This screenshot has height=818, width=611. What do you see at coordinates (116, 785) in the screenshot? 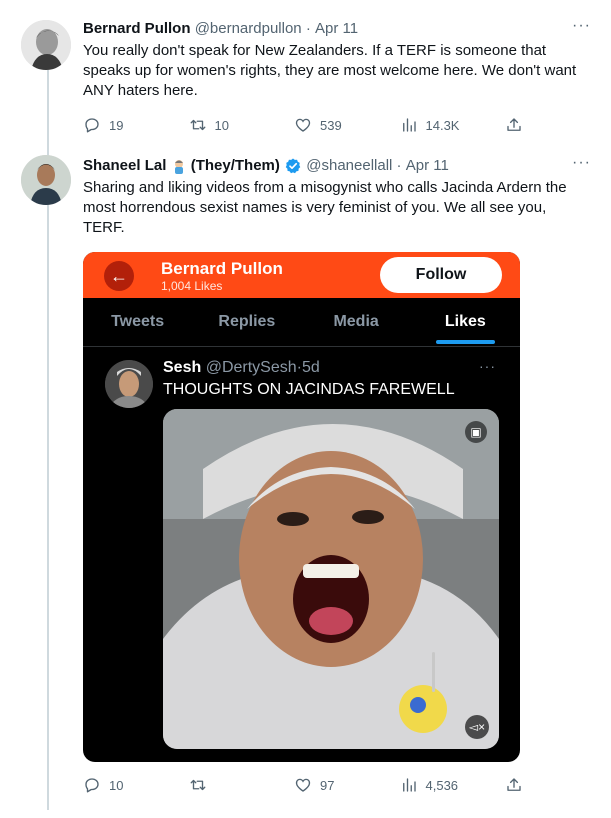
I see `reply-count: 10` at bounding box center [116, 785].